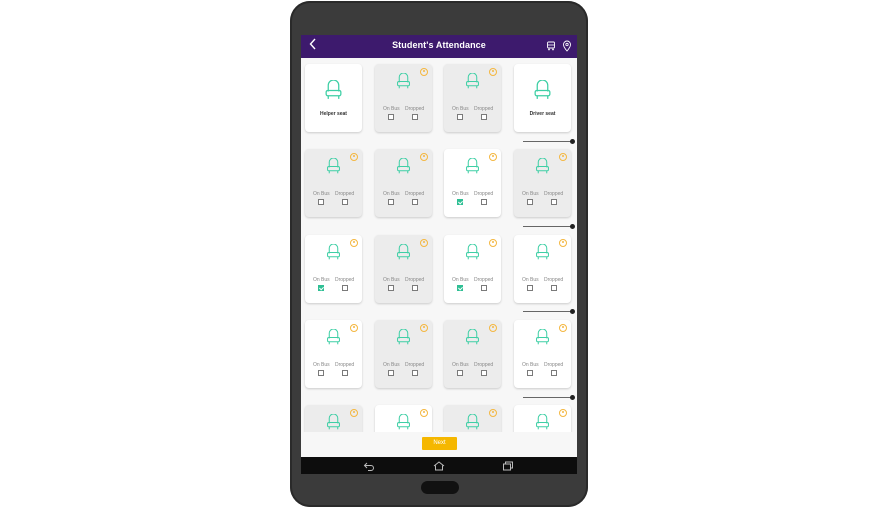  I want to click on helper-seat-card: Helper seat, so click(333, 98).